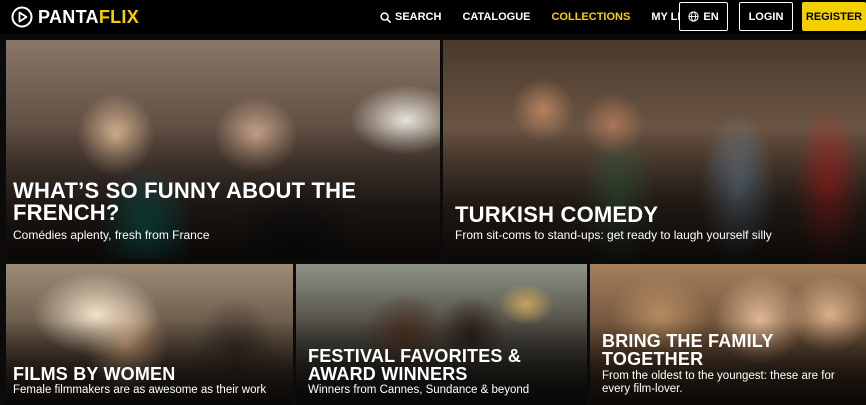  I want to click on collection-subtitle: Winners from Cannes, Sundance & beyond, so click(419, 390).